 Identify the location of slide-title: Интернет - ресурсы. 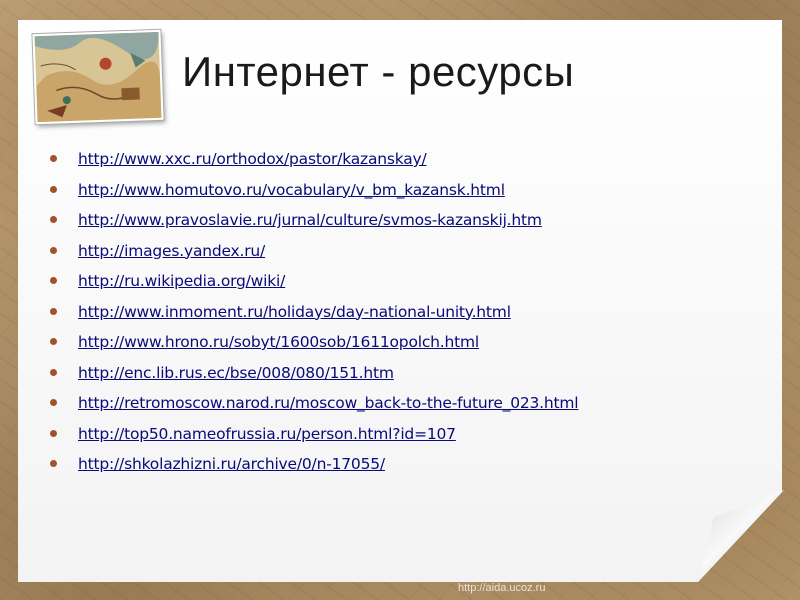
(378, 71).